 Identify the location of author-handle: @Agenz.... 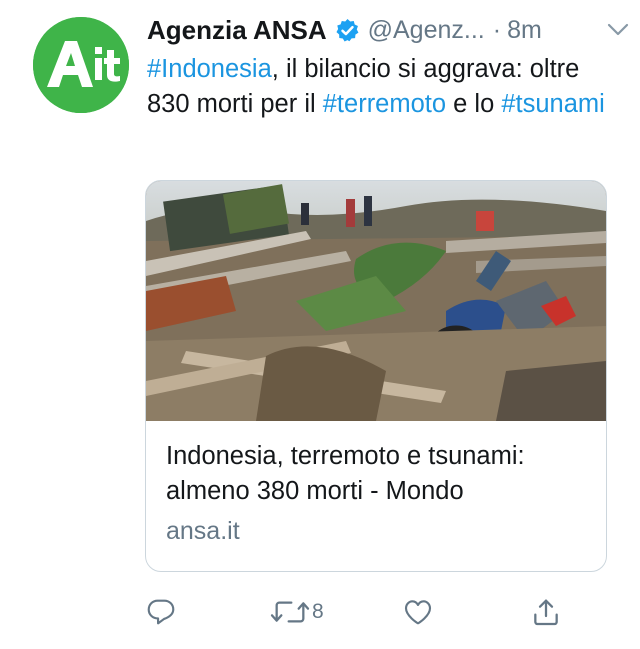
(426, 30).